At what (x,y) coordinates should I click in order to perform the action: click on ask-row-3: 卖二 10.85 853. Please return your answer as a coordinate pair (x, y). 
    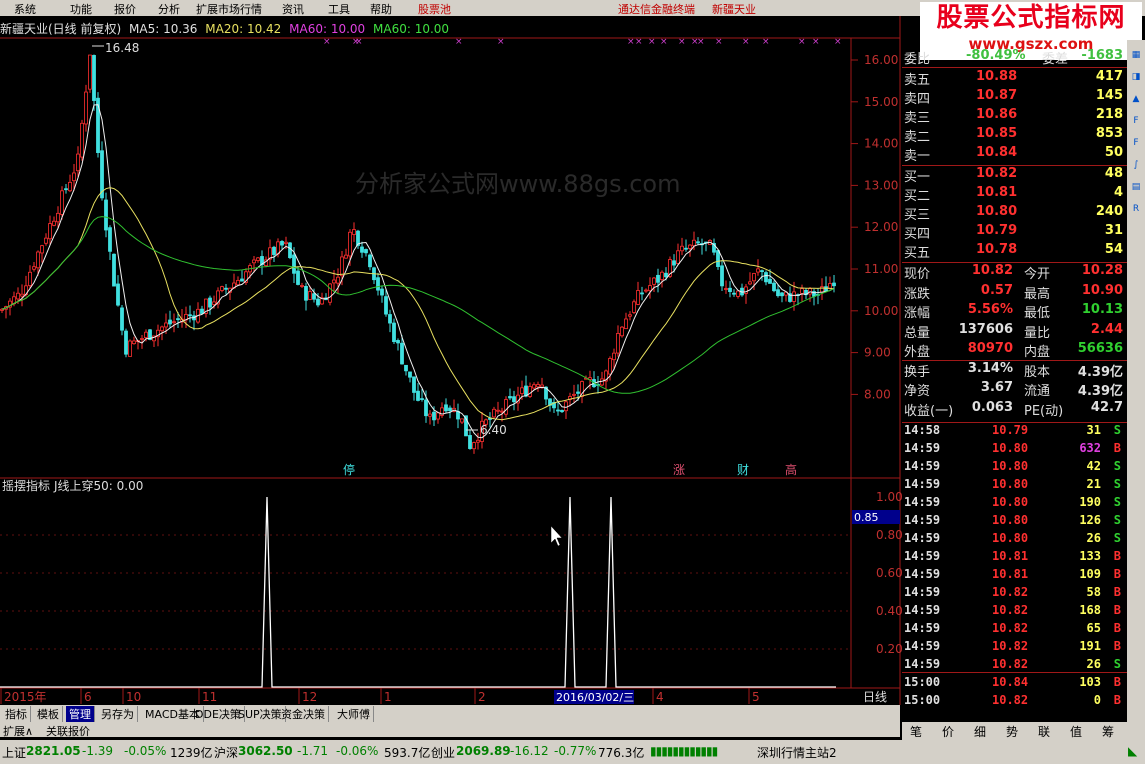
    Looking at the image, I should click on (1014, 135).